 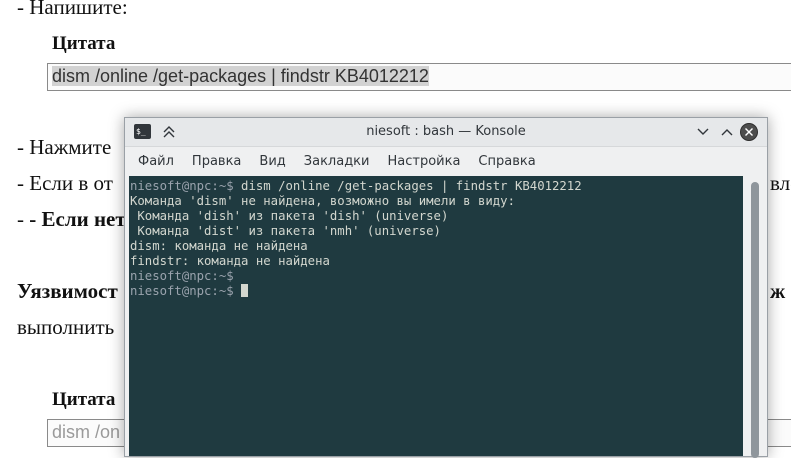 I want to click on titlebar: $_ niesoft : bash — Konsole, so click(x=446, y=132).